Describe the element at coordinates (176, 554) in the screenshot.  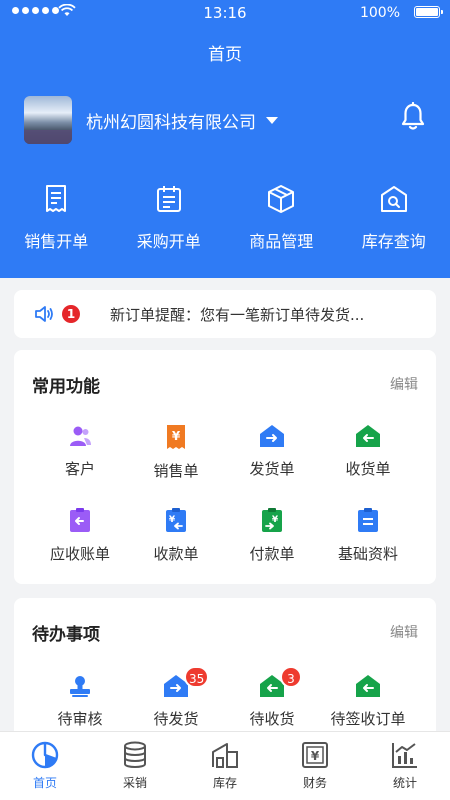
I see `function-label: 收款单` at that location.